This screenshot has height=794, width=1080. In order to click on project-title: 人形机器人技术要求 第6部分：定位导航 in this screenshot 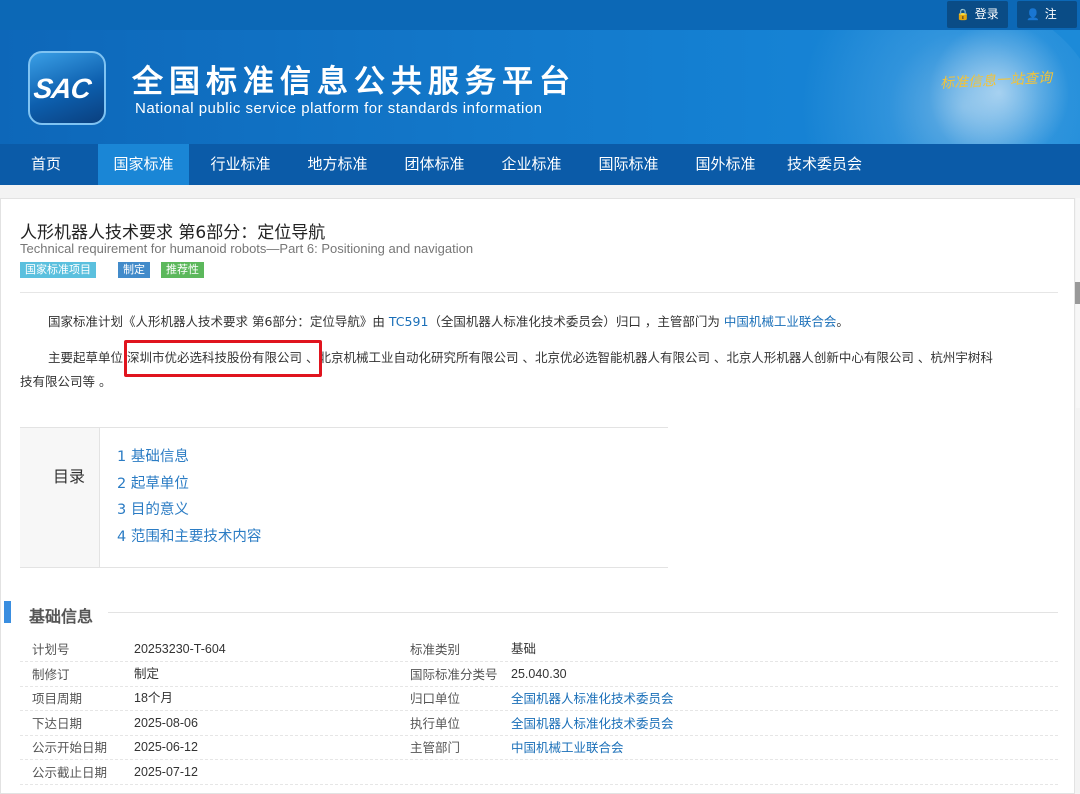, I will do `click(173, 233)`.